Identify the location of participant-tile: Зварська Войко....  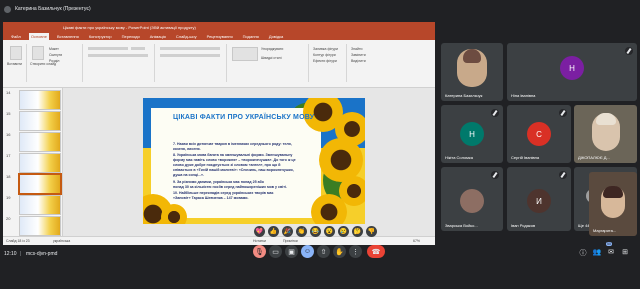
(472, 199).